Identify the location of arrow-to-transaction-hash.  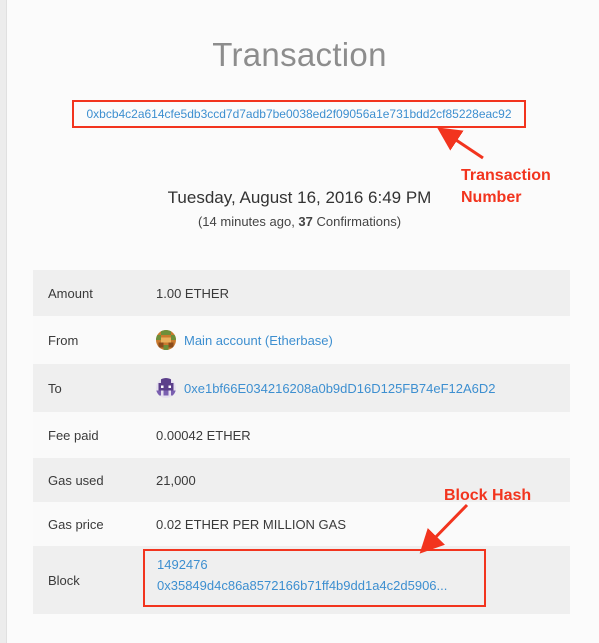
(460, 143).